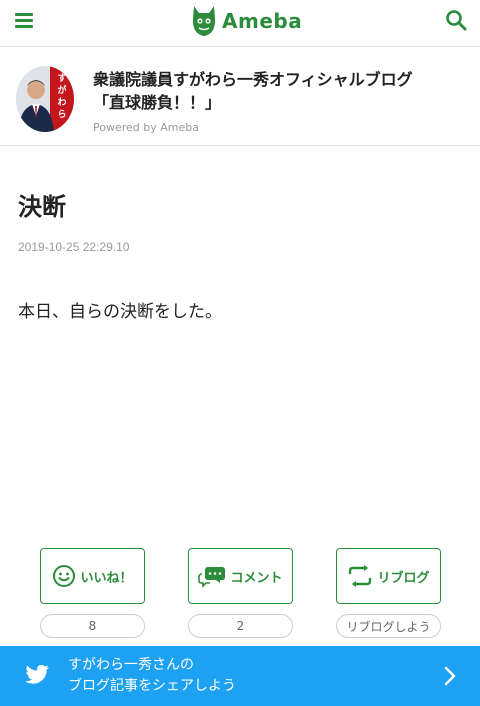 The image size is (480, 706). What do you see at coordinates (74, 247) in the screenshot?
I see `article-date: 2019-10-25 22:29.10` at bounding box center [74, 247].